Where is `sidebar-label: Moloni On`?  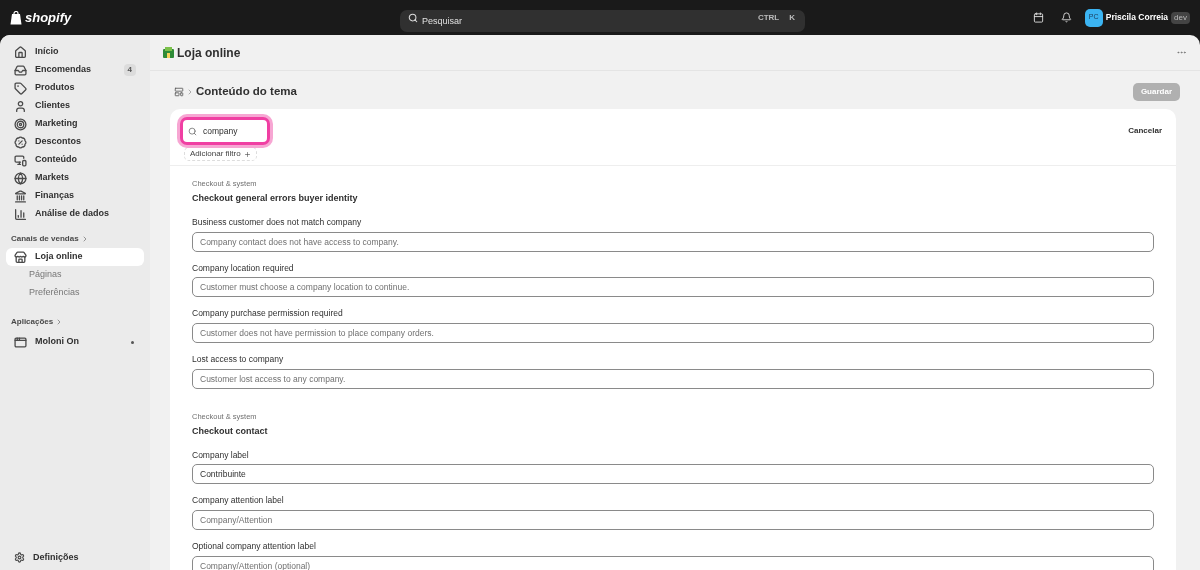 sidebar-label: Moloni On is located at coordinates (57, 342).